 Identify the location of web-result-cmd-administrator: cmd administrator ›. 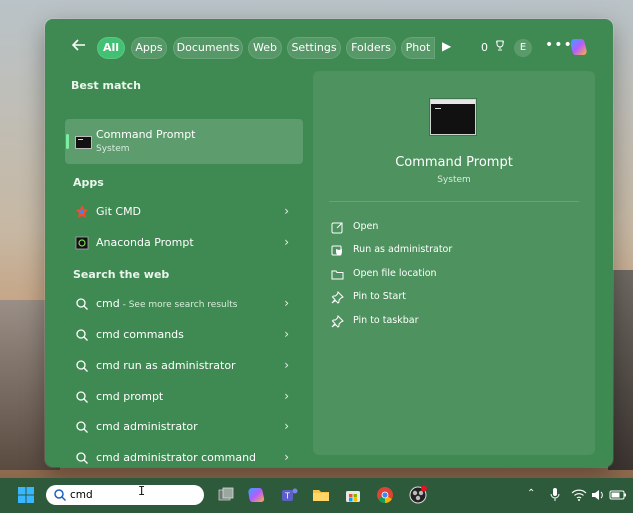
(184, 427).